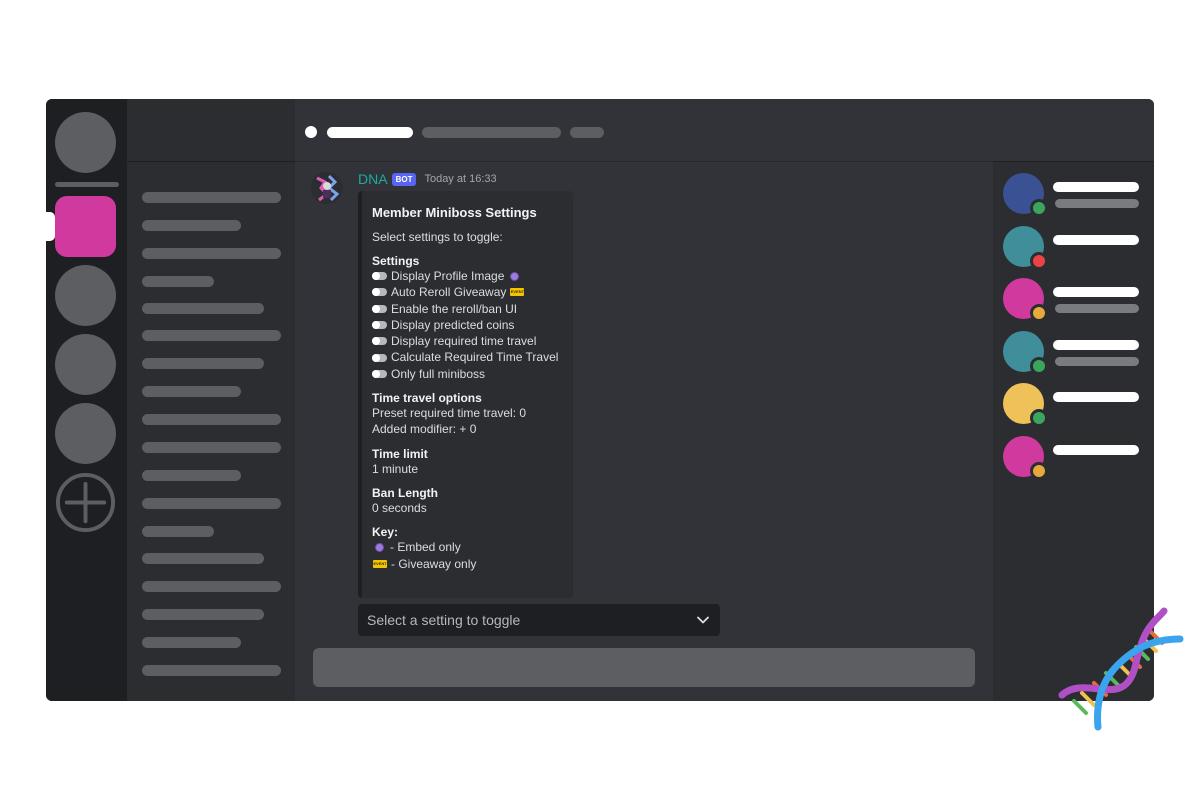 The image size is (1200, 800). What do you see at coordinates (85, 142) in the screenshot?
I see `home-button` at bounding box center [85, 142].